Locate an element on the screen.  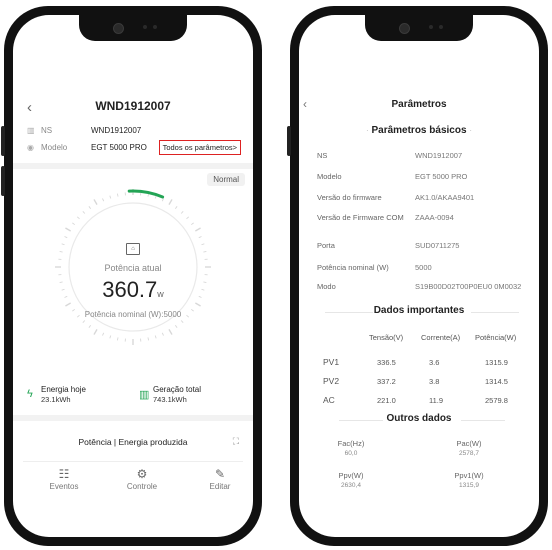
param-value: WND1912007 is located at coordinates (439, 155).